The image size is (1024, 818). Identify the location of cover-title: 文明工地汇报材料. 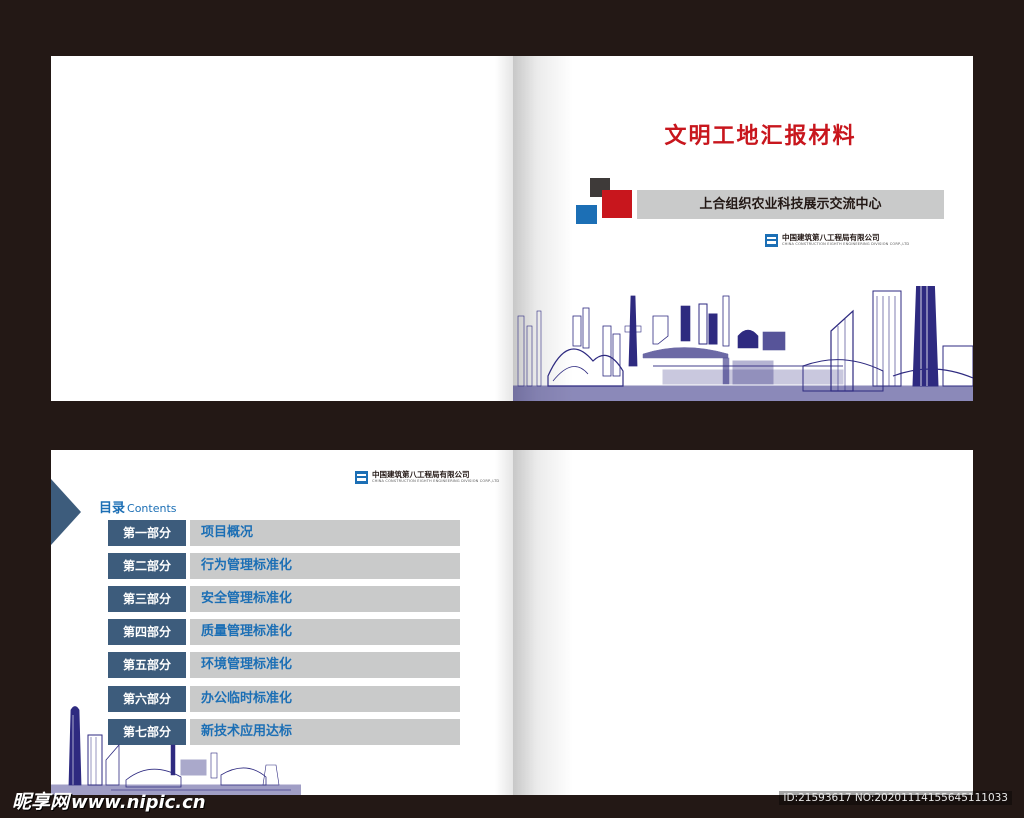
(743, 134).